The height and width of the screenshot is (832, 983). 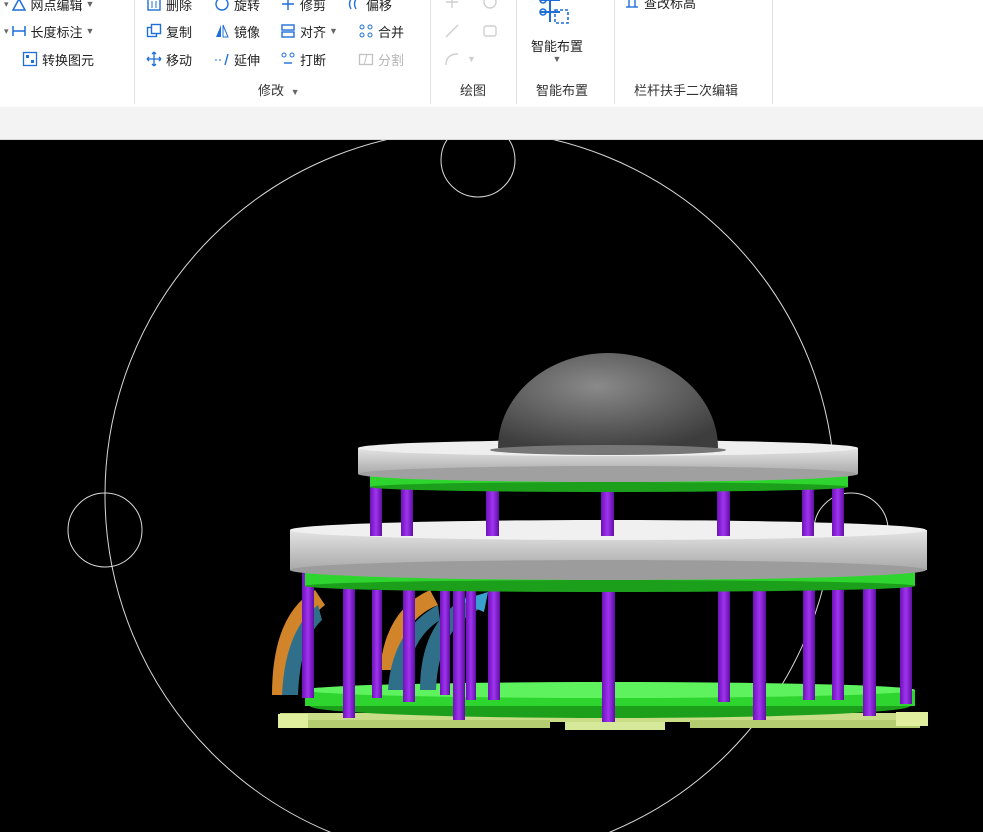 I want to click on align-button: 对齐 ▼, so click(x=309, y=31).